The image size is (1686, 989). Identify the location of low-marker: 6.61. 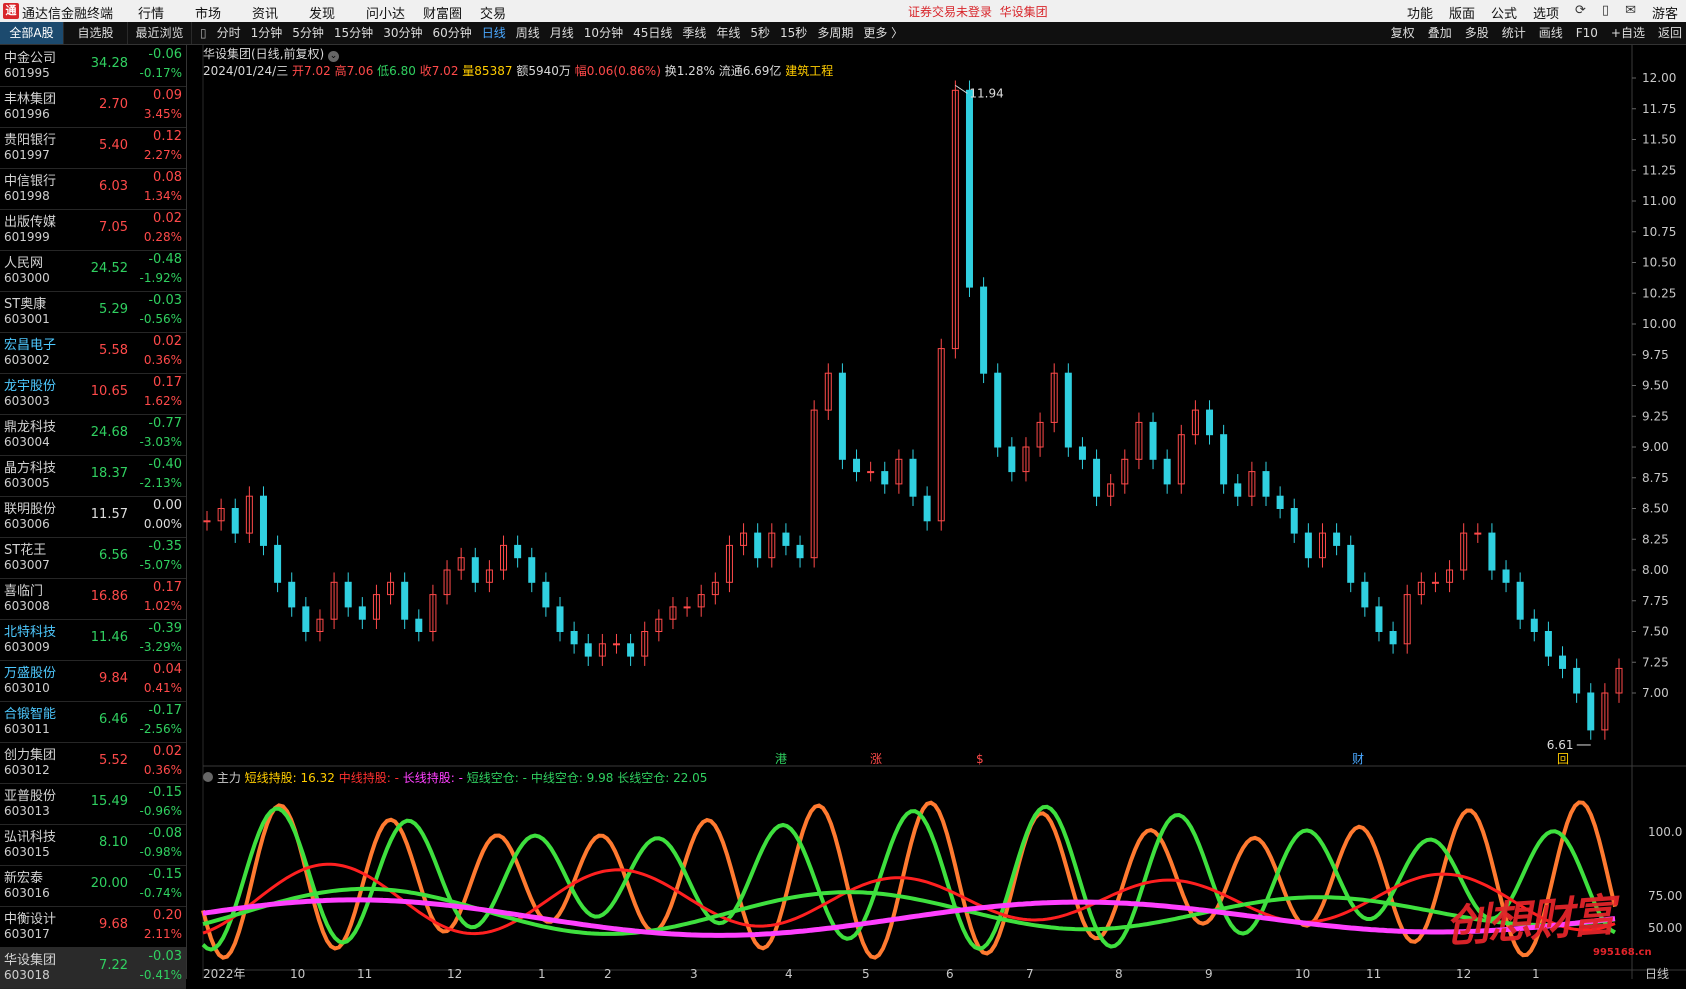
(1560, 745).